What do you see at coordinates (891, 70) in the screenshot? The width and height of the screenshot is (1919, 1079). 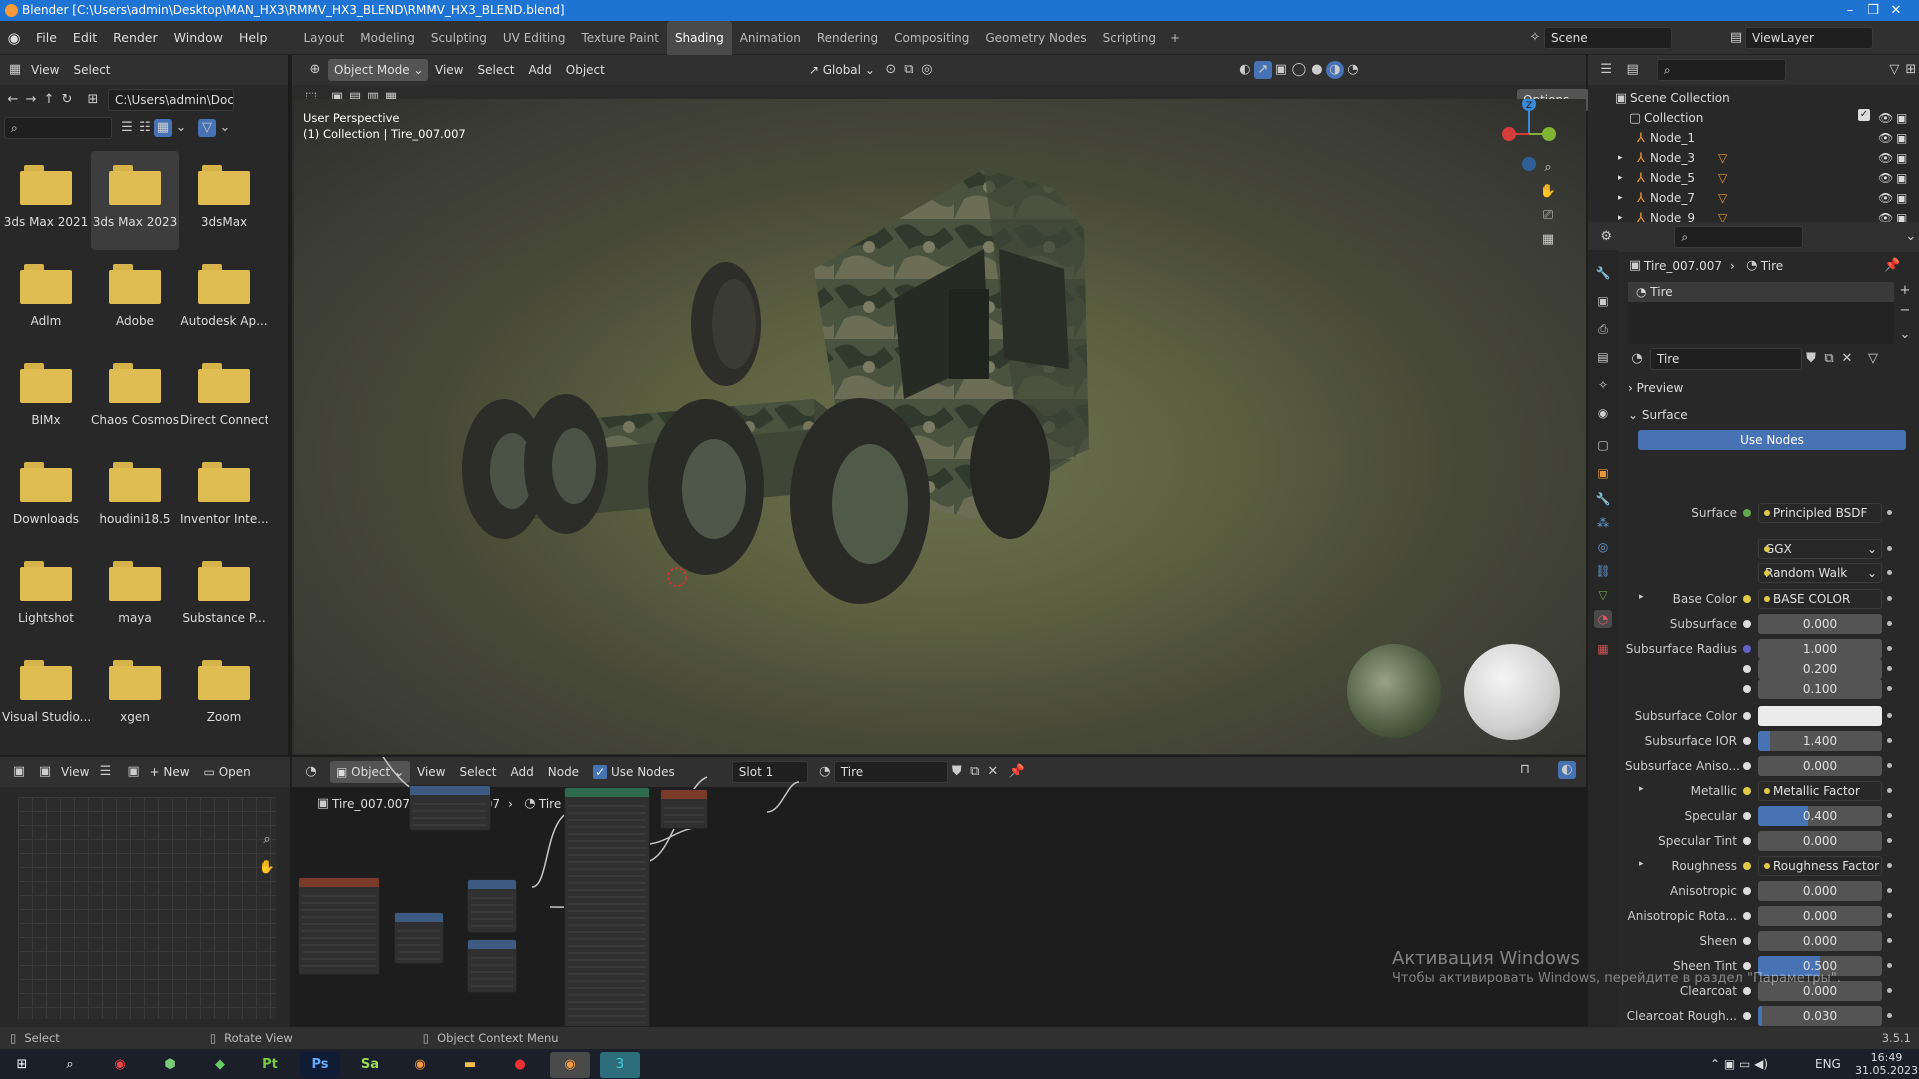 I see `pivot-icon: ⊙` at bounding box center [891, 70].